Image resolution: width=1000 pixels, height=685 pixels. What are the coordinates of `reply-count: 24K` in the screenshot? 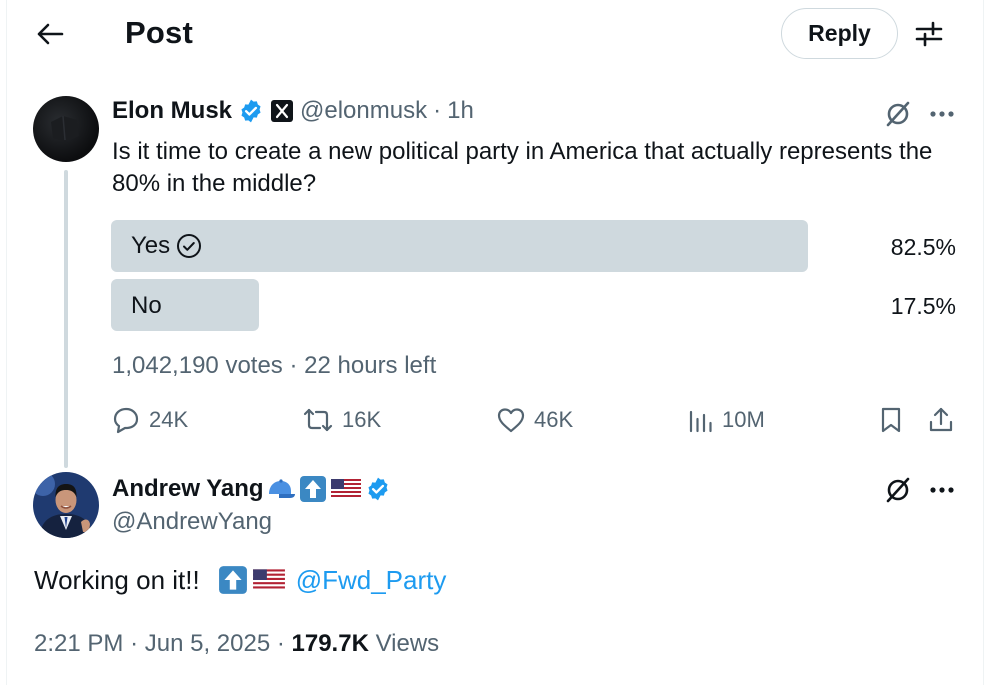 It's located at (169, 419).